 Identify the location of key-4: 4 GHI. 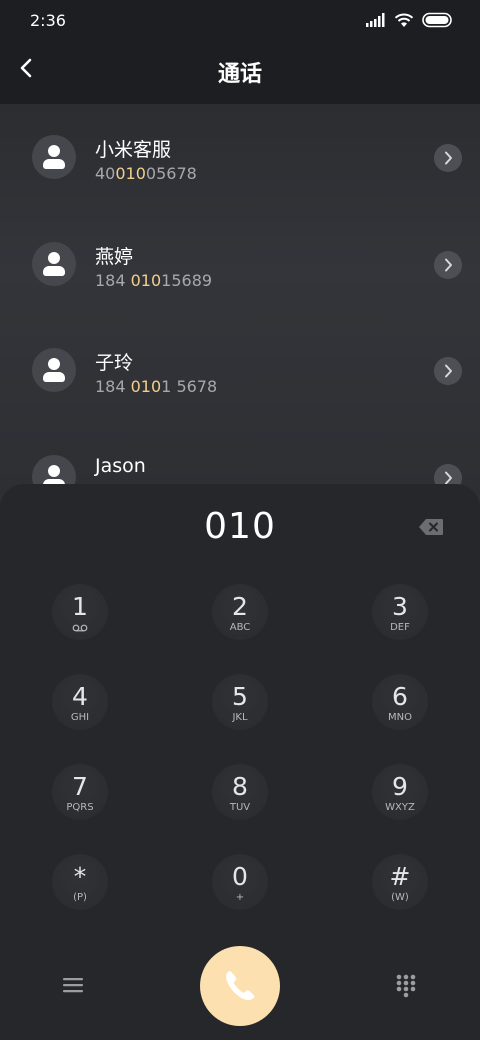
(80, 702).